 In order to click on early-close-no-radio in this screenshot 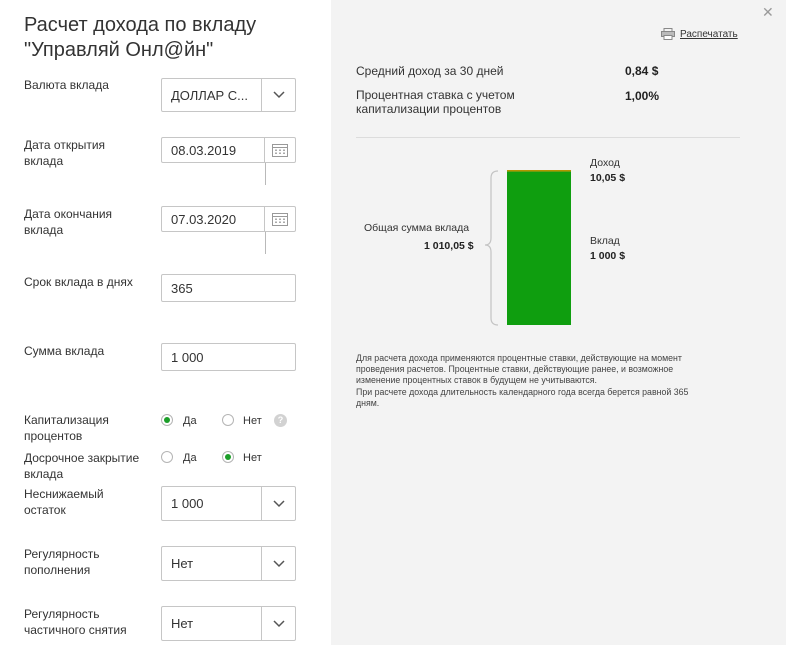, I will do `click(228, 457)`.